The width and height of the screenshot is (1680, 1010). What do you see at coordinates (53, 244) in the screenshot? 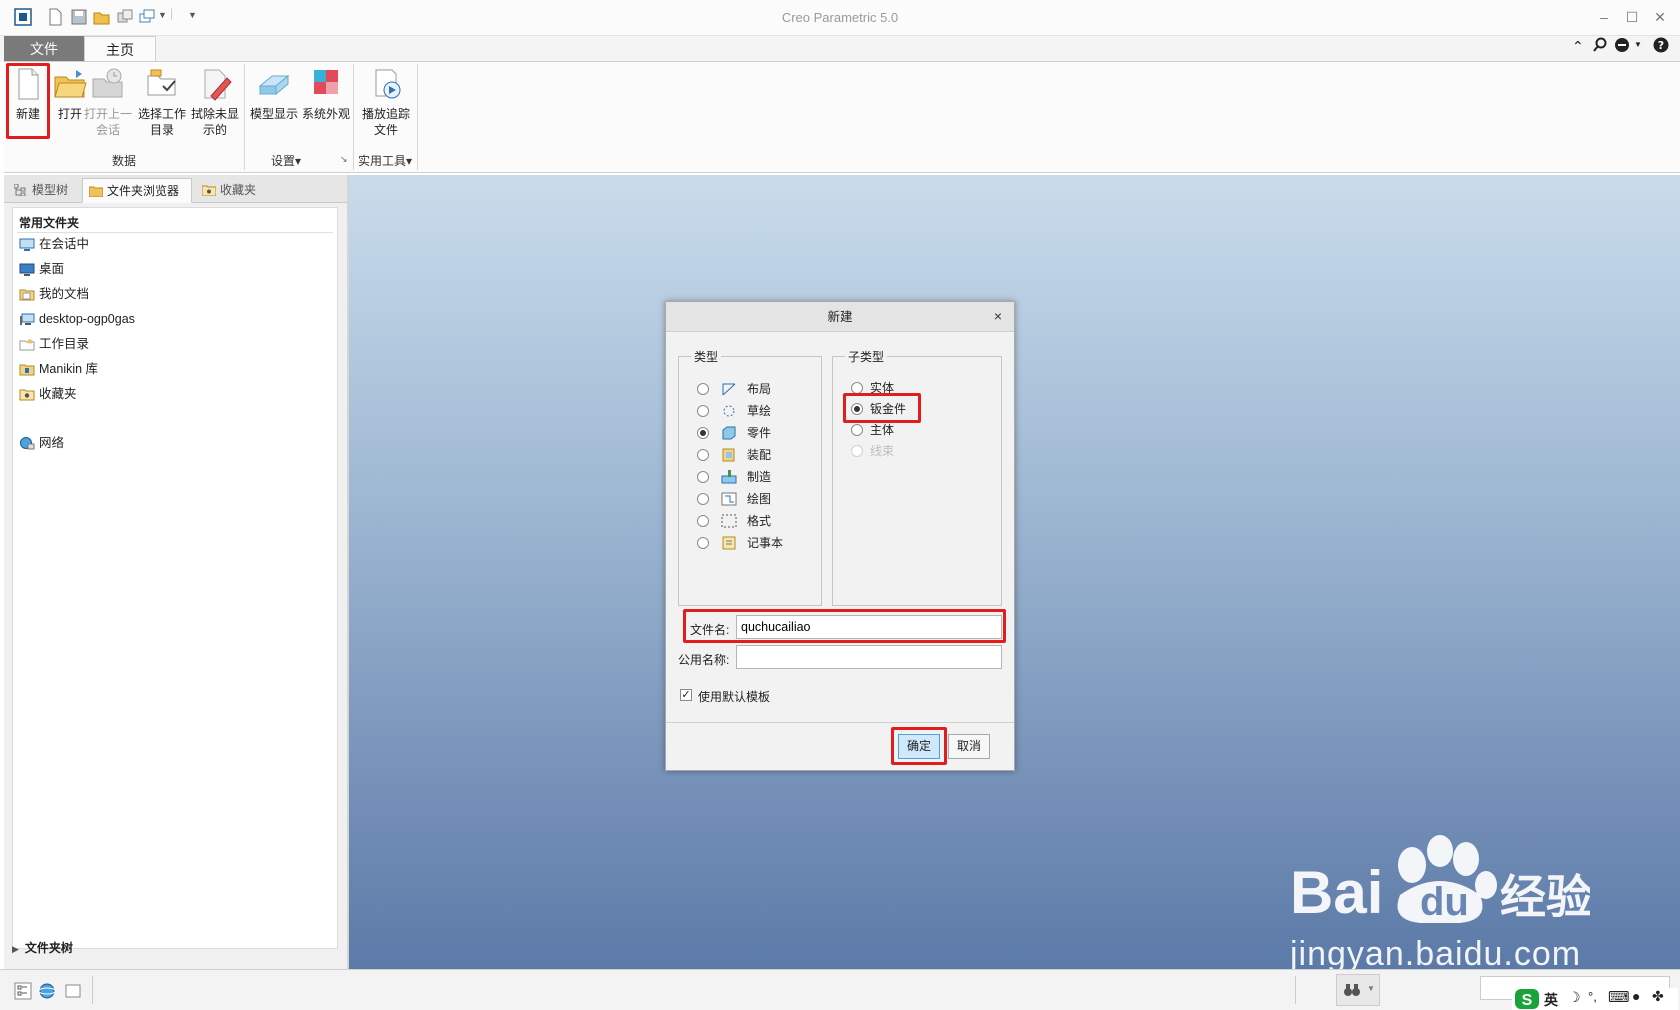
I see `folder-item-in-session: 在会话中` at bounding box center [53, 244].